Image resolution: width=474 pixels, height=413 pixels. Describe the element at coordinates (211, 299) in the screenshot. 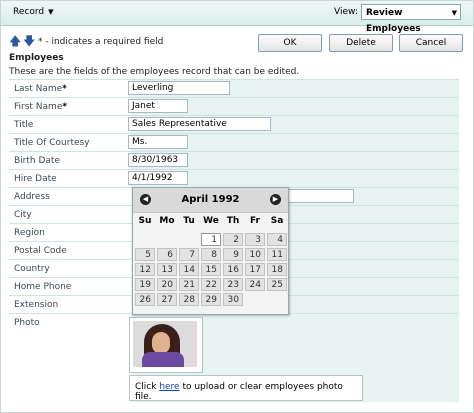

I see `calendar-day: 29` at that location.